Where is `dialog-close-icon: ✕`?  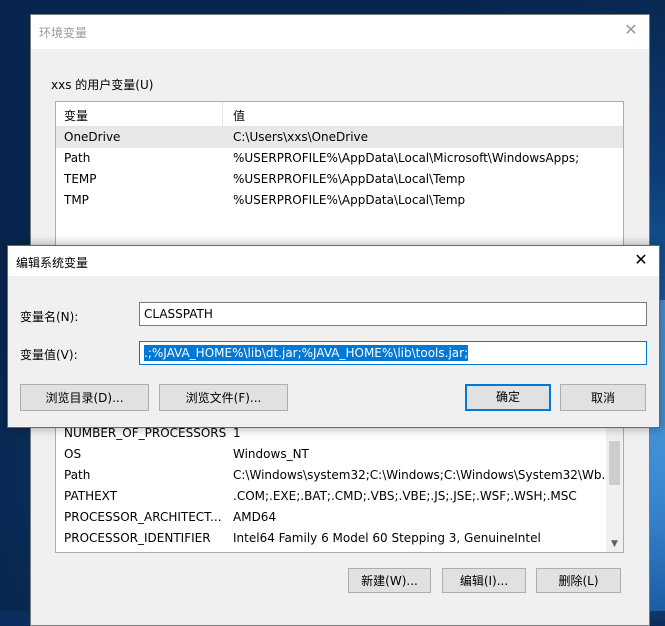 dialog-close-icon: ✕ is located at coordinates (641, 260).